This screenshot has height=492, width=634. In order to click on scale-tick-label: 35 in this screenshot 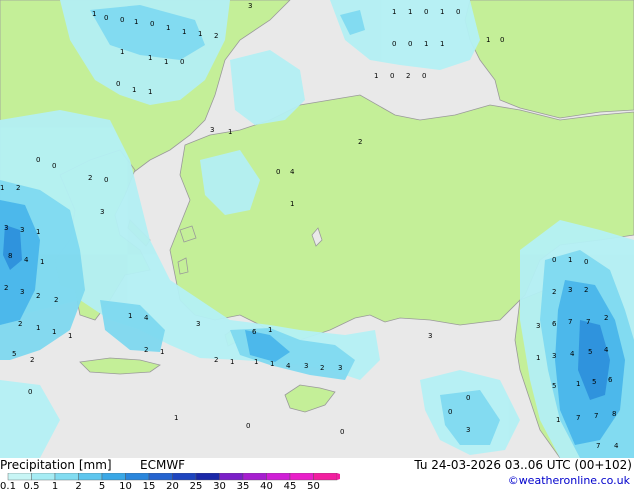, I will do `click(243, 486)`.